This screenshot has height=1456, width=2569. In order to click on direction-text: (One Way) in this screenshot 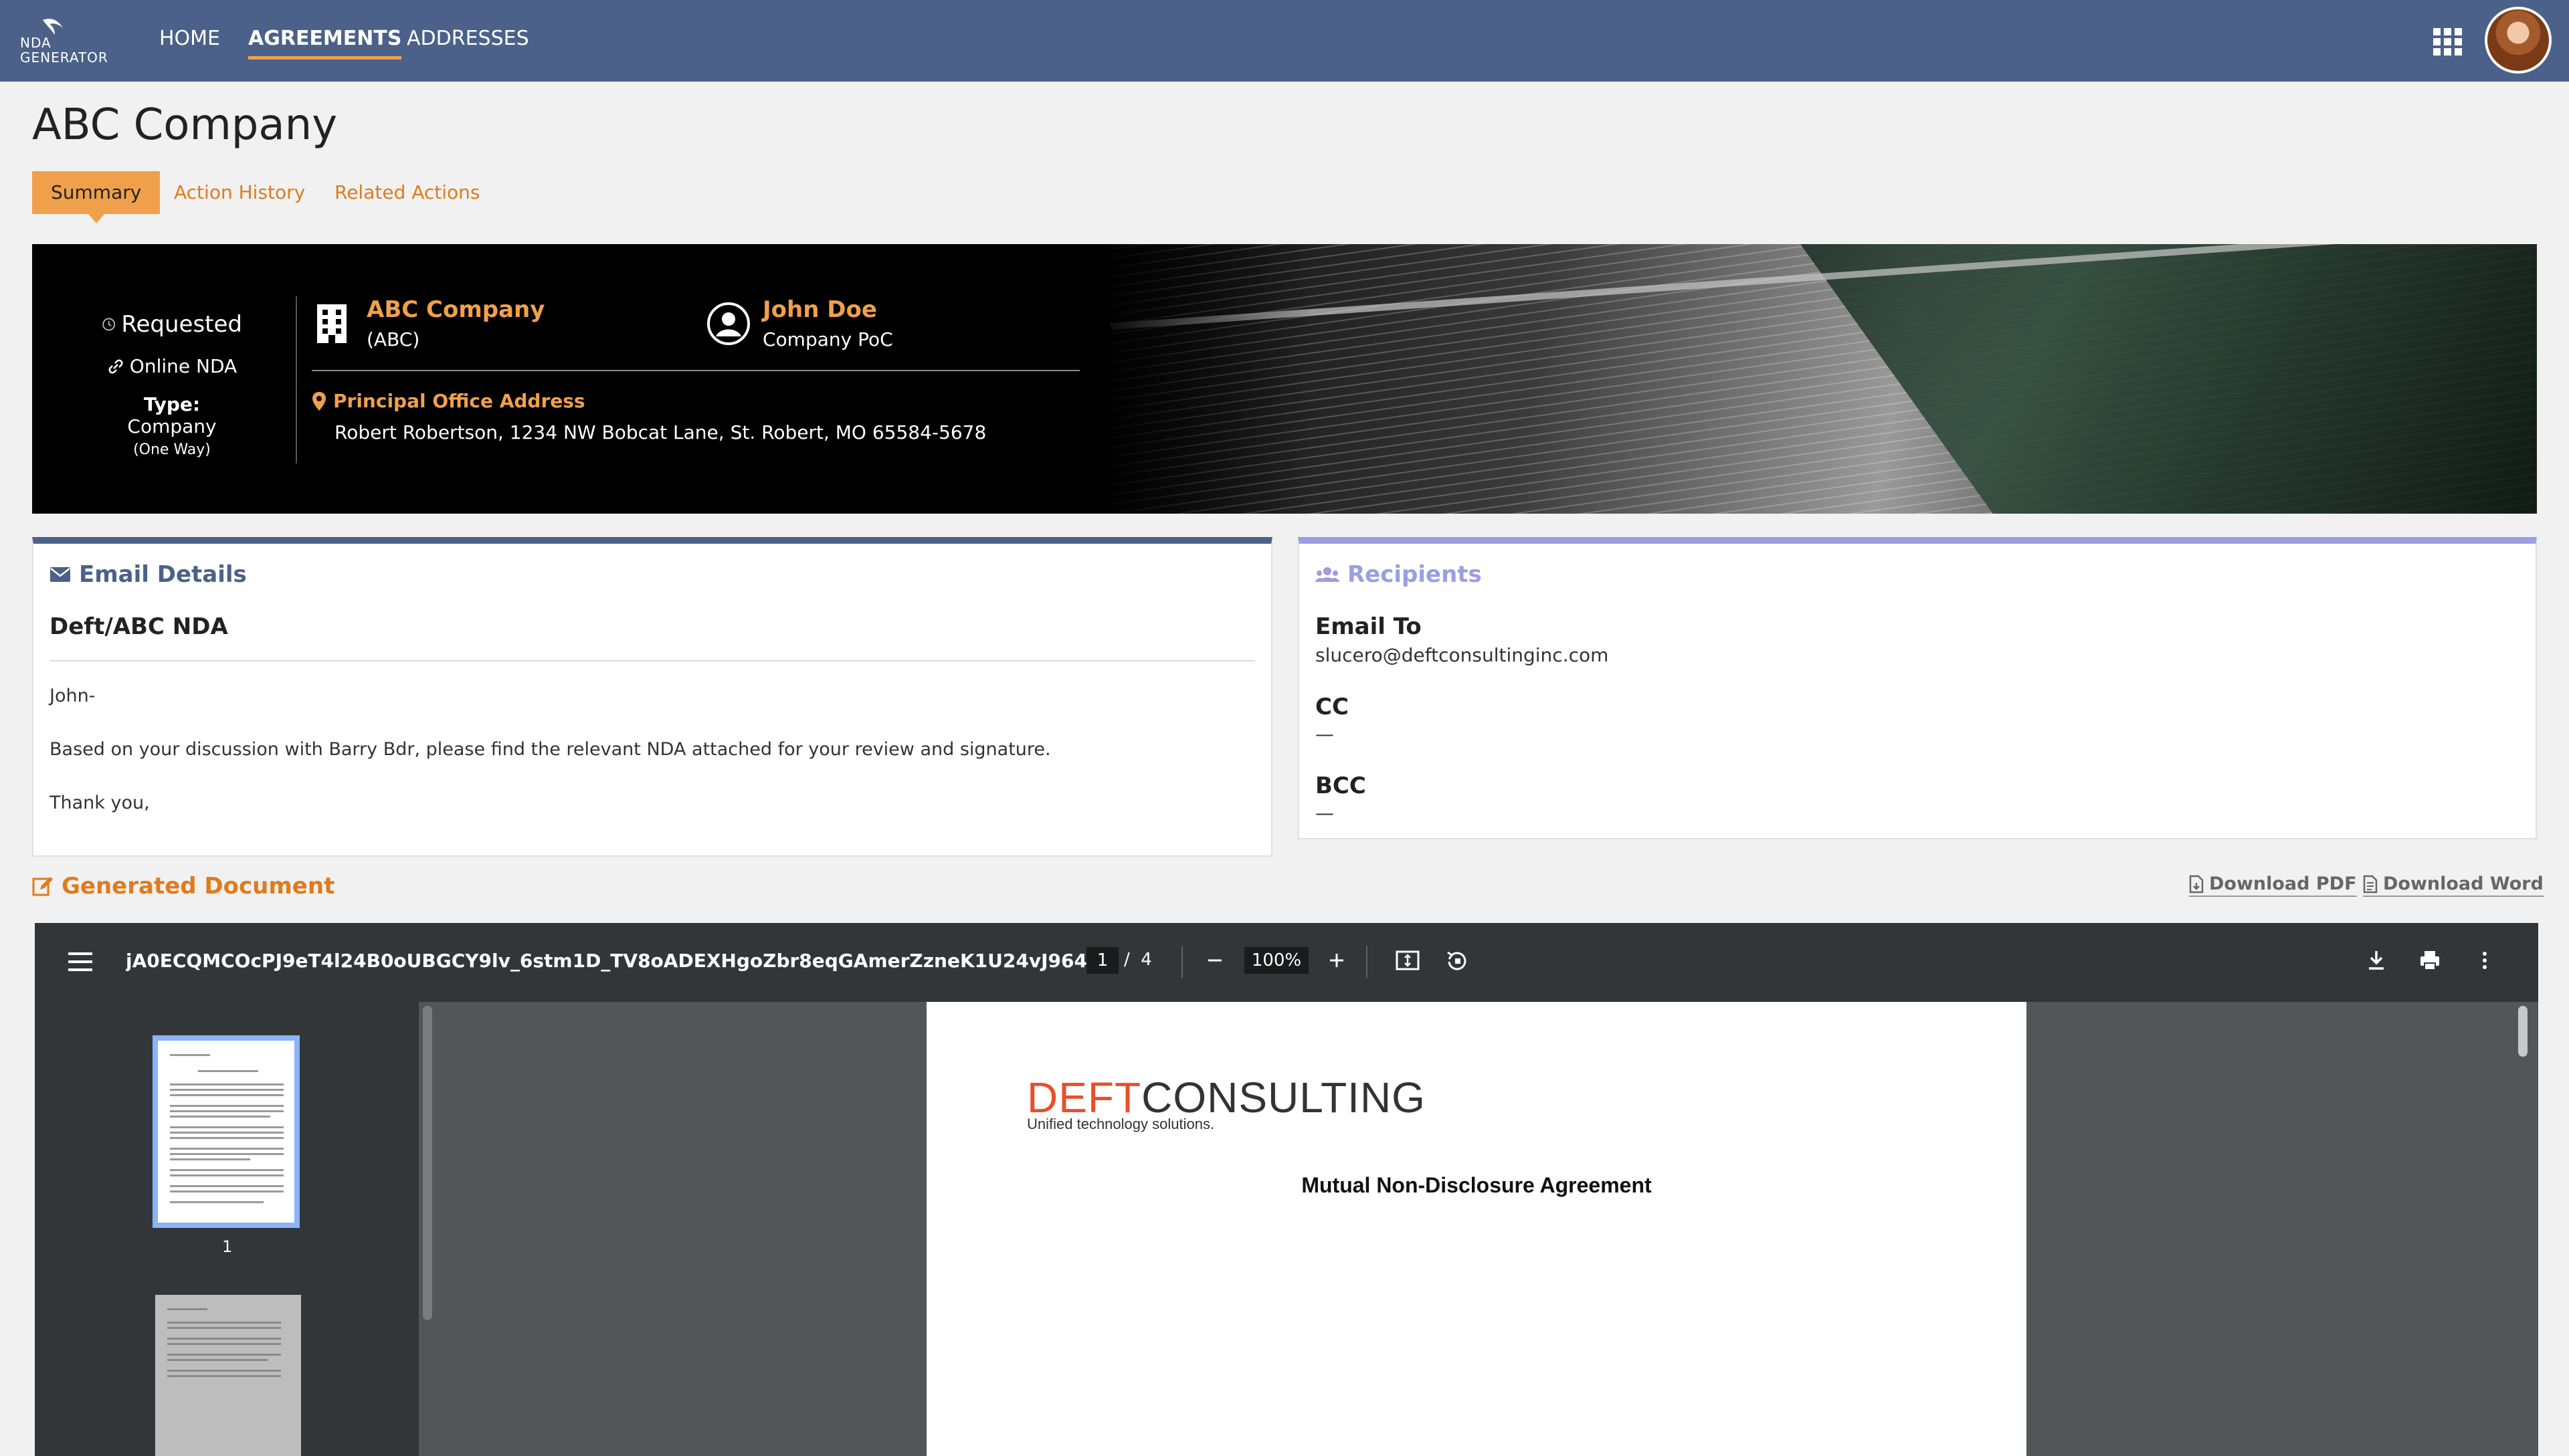, I will do `click(172, 449)`.